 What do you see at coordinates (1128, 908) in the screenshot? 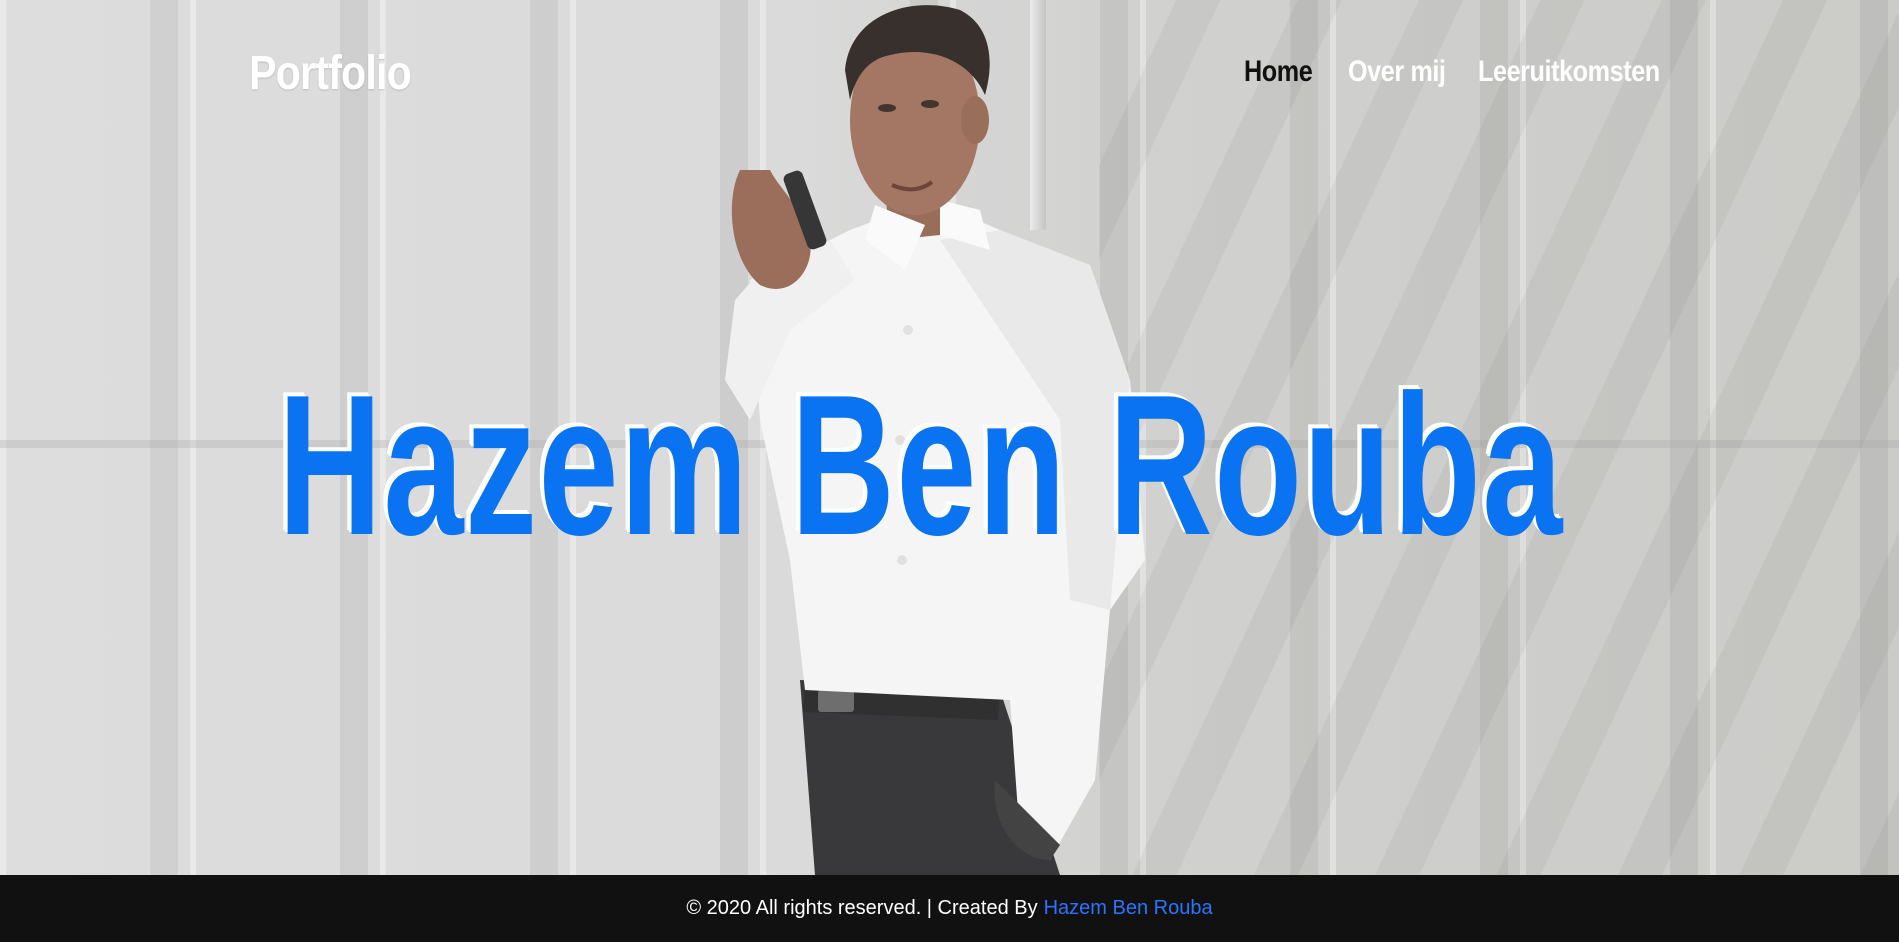
I see `footer-author-link: Hazem Ben Rouba` at bounding box center [1128, 908].